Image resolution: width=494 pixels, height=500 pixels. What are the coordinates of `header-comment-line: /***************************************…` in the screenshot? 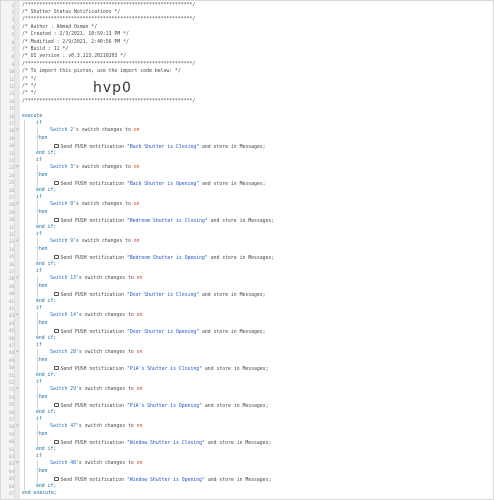 It's located at (256, 20).